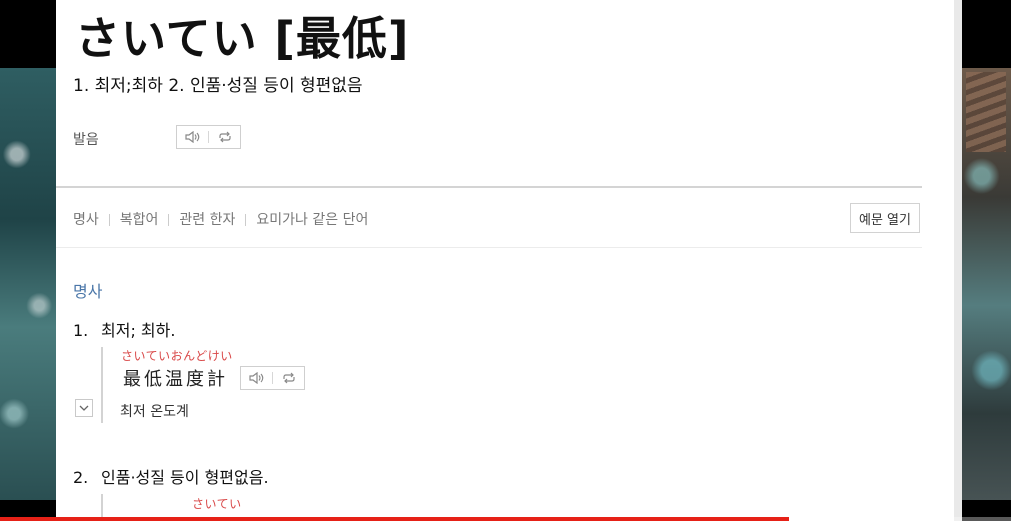  I want to click on background-image-left, so click(28, 284).